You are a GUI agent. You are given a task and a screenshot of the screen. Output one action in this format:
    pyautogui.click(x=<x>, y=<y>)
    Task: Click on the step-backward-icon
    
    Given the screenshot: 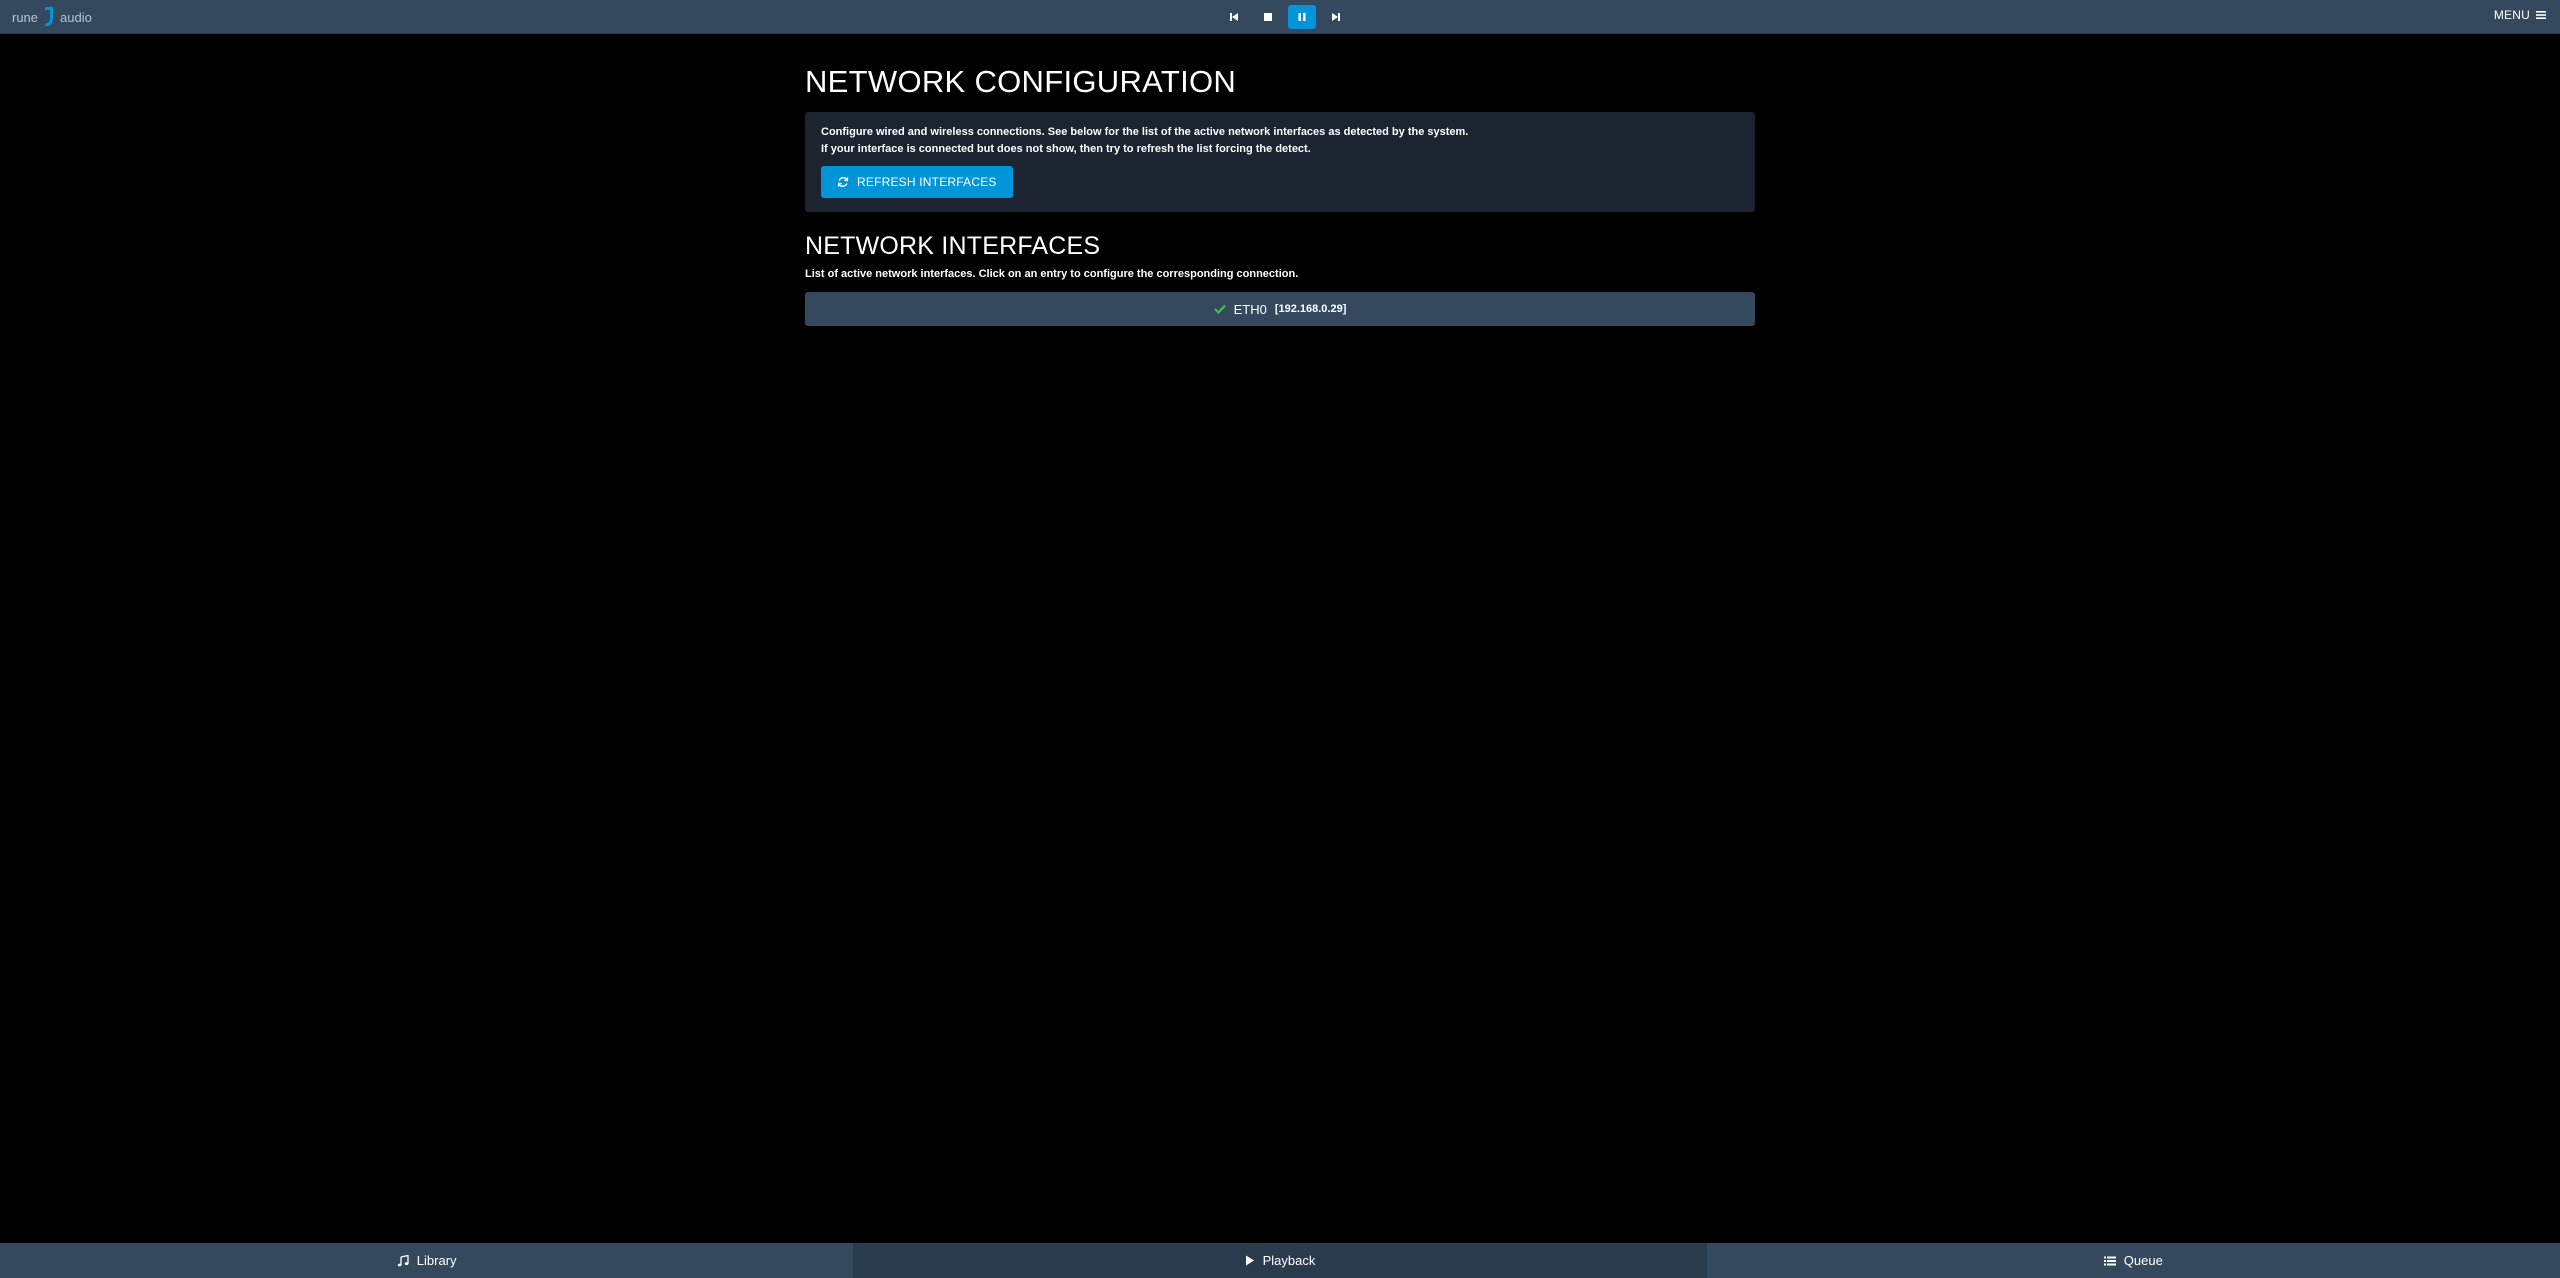 What is the action you would take?
    pyautogui.click(x=1234, y=17)
    